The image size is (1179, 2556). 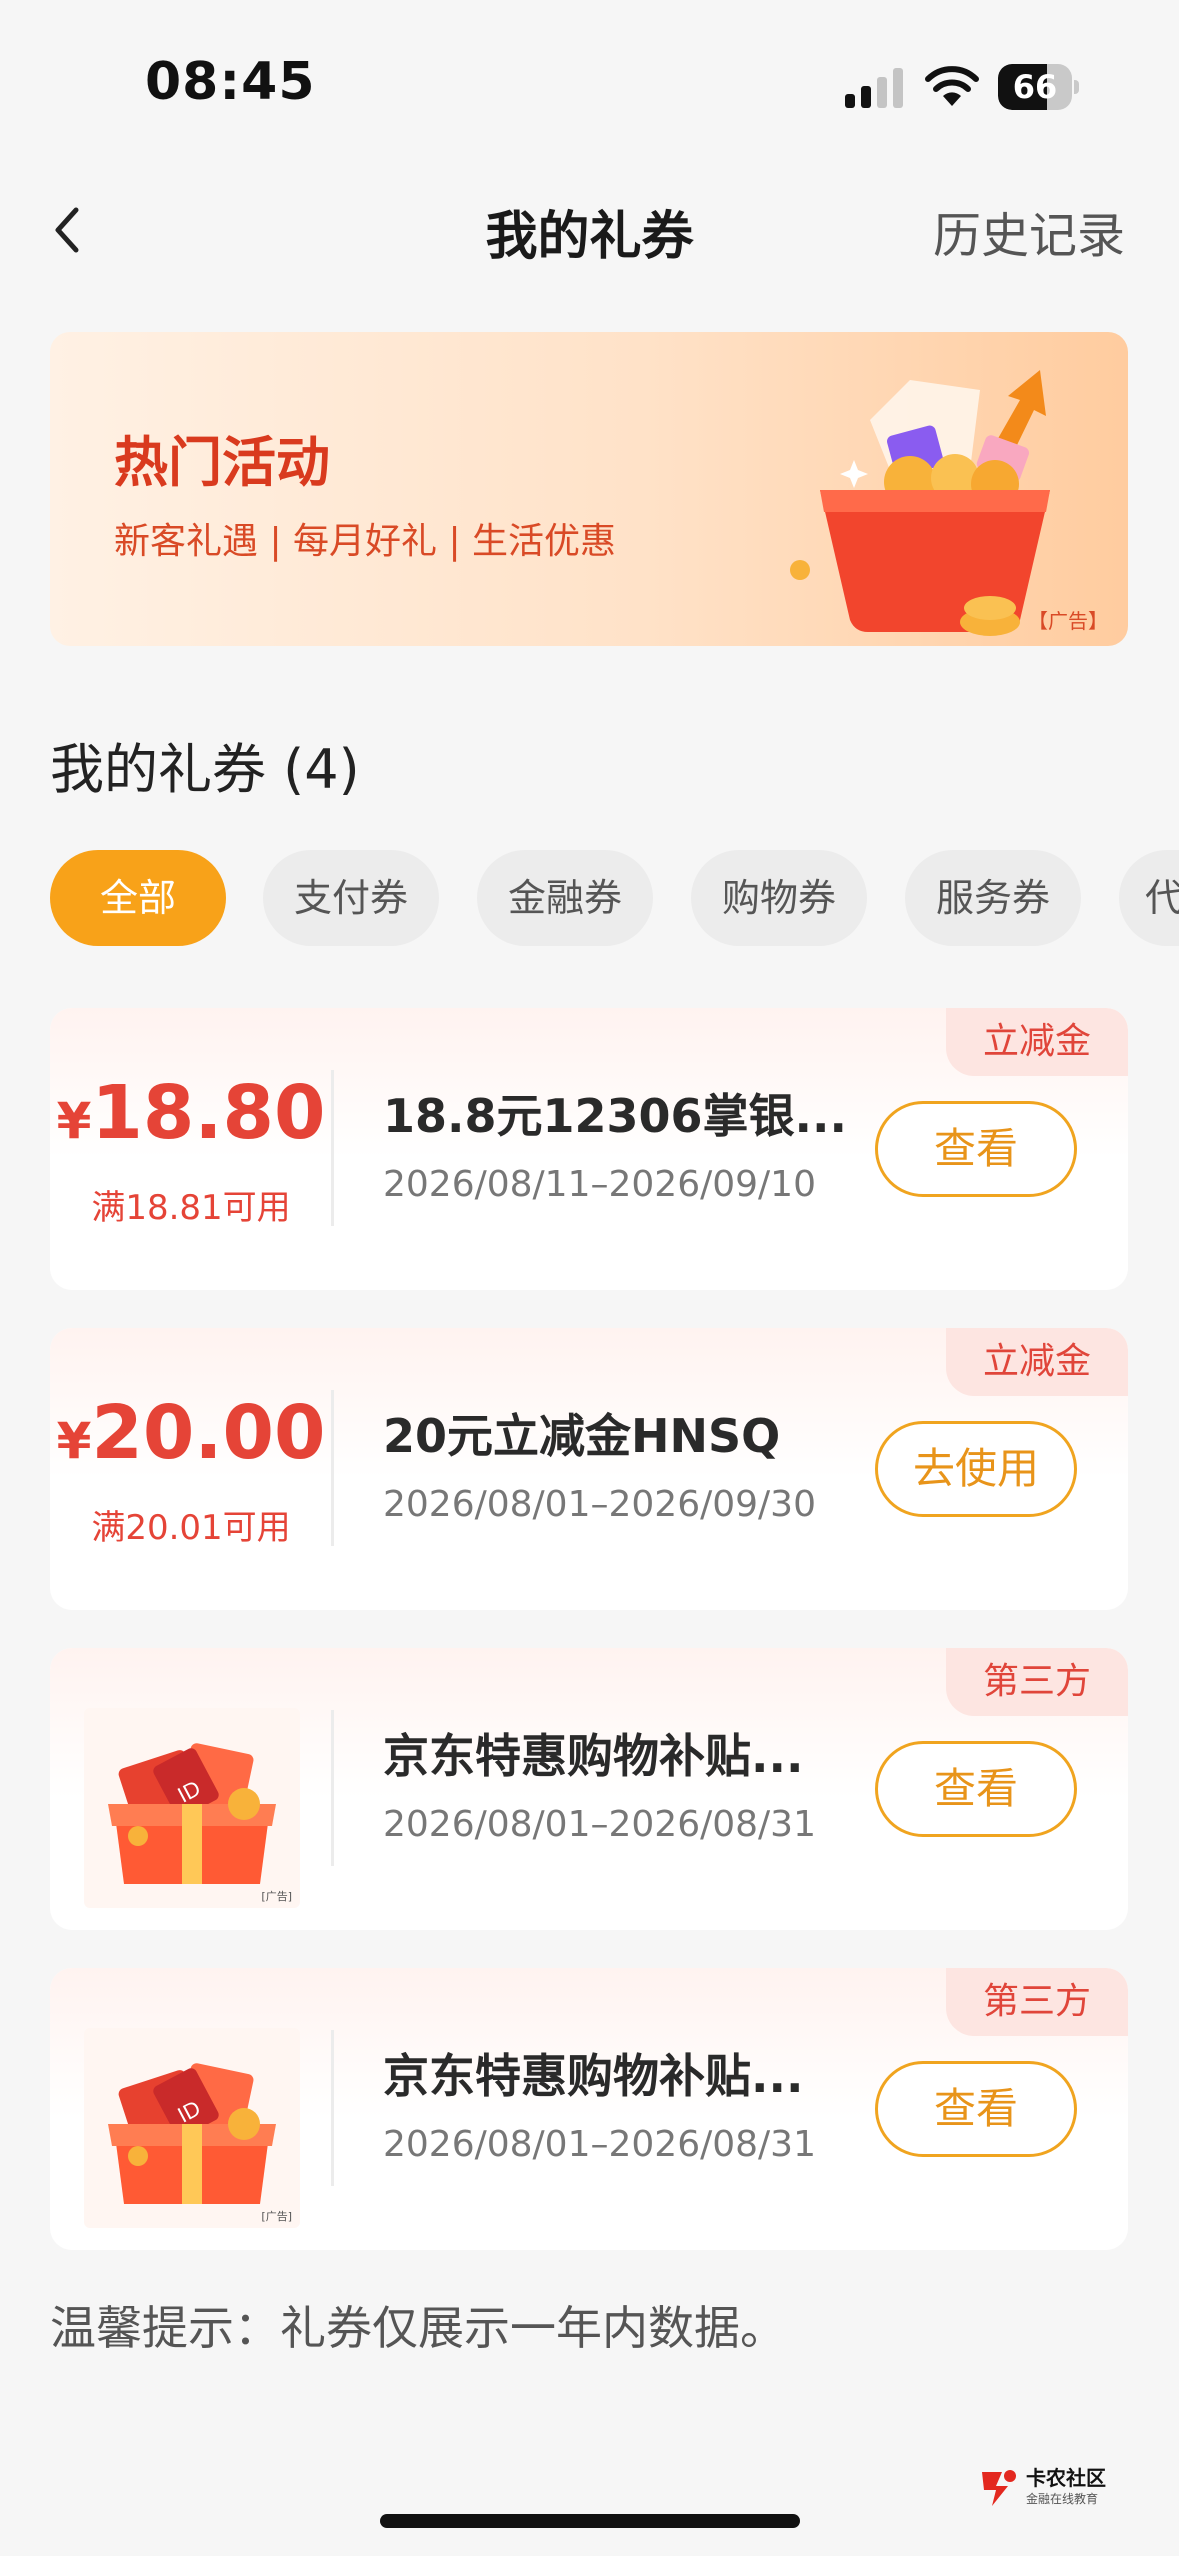 I want to click on history-records-link: 历史记录, so click(x=1029, y=231).